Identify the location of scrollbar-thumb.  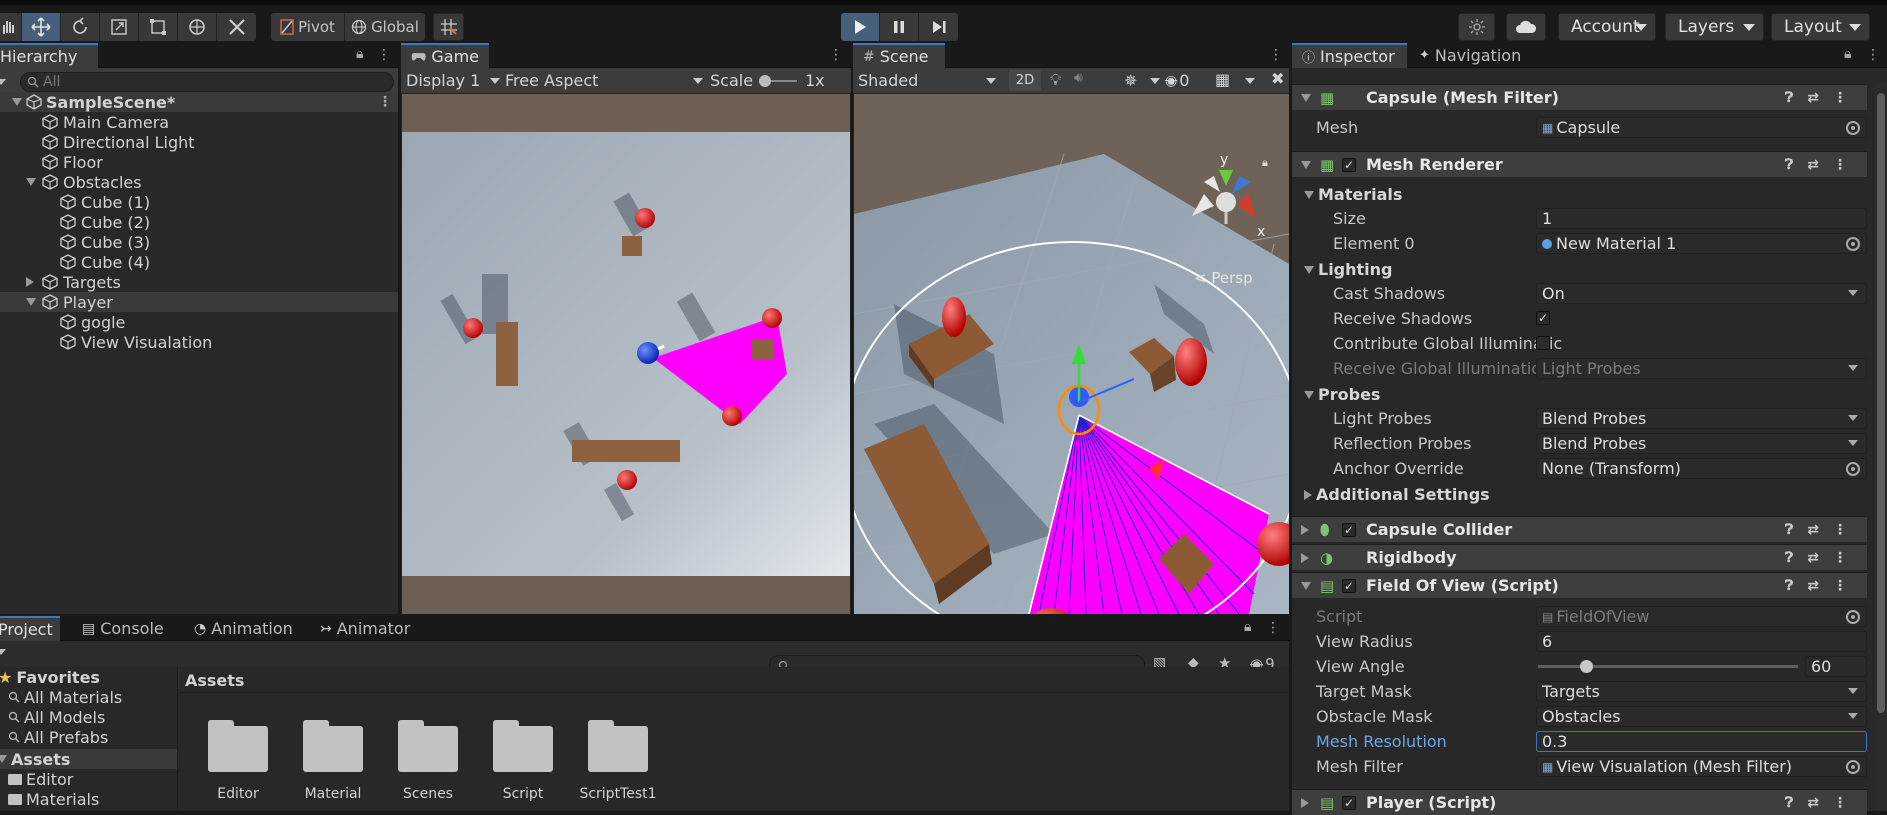
(1881, 403).